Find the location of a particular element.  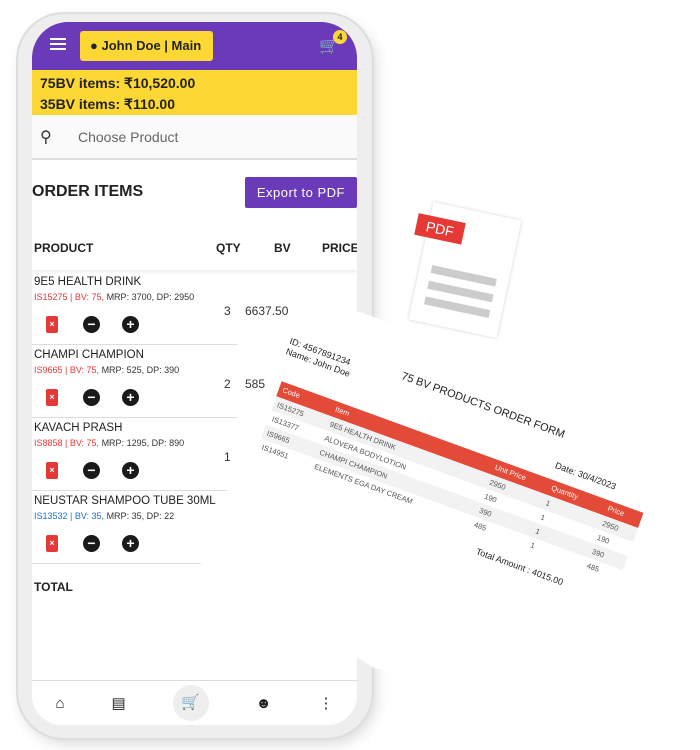

top-bar: ● John Doe | Main 🛒 4 is located at coordinates (194, 46).